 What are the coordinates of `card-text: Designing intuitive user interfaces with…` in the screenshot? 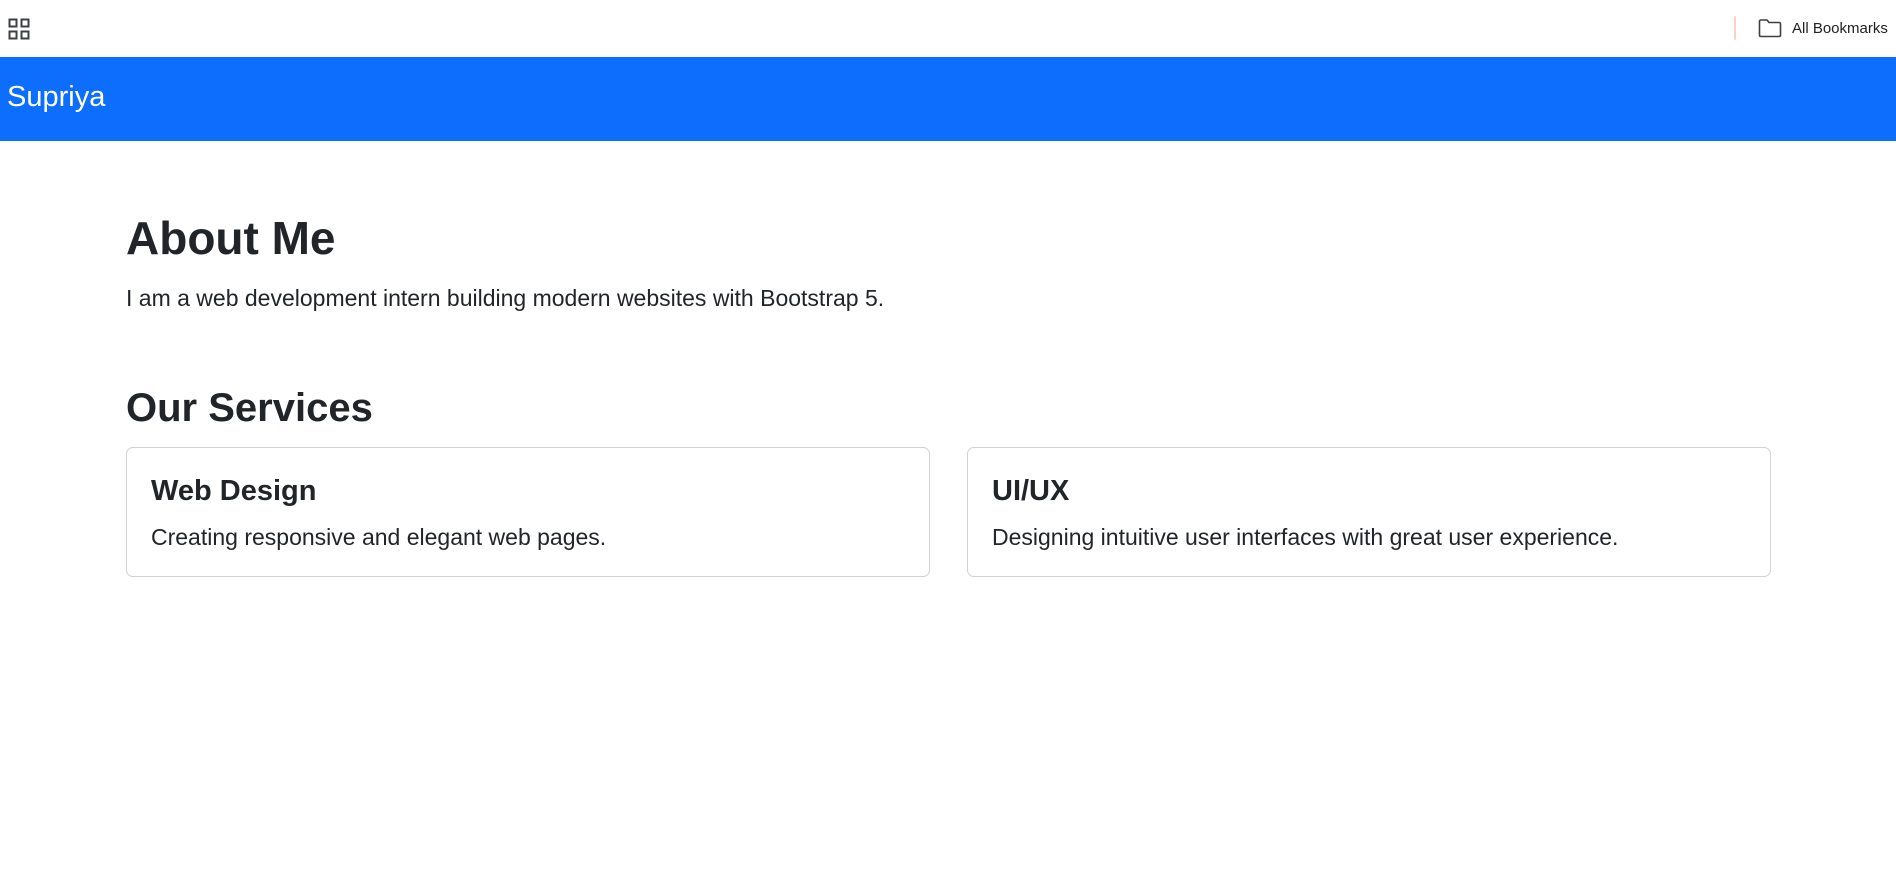 It's located at (1305, 537).